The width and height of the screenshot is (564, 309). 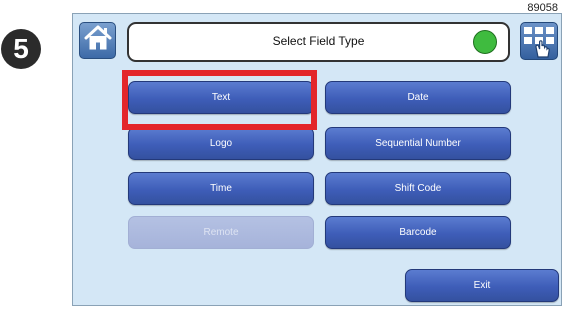 What do you see at coordinates (485, 42) in the screenshot?
I see `status-indicator` at bounding box center [485, 42].